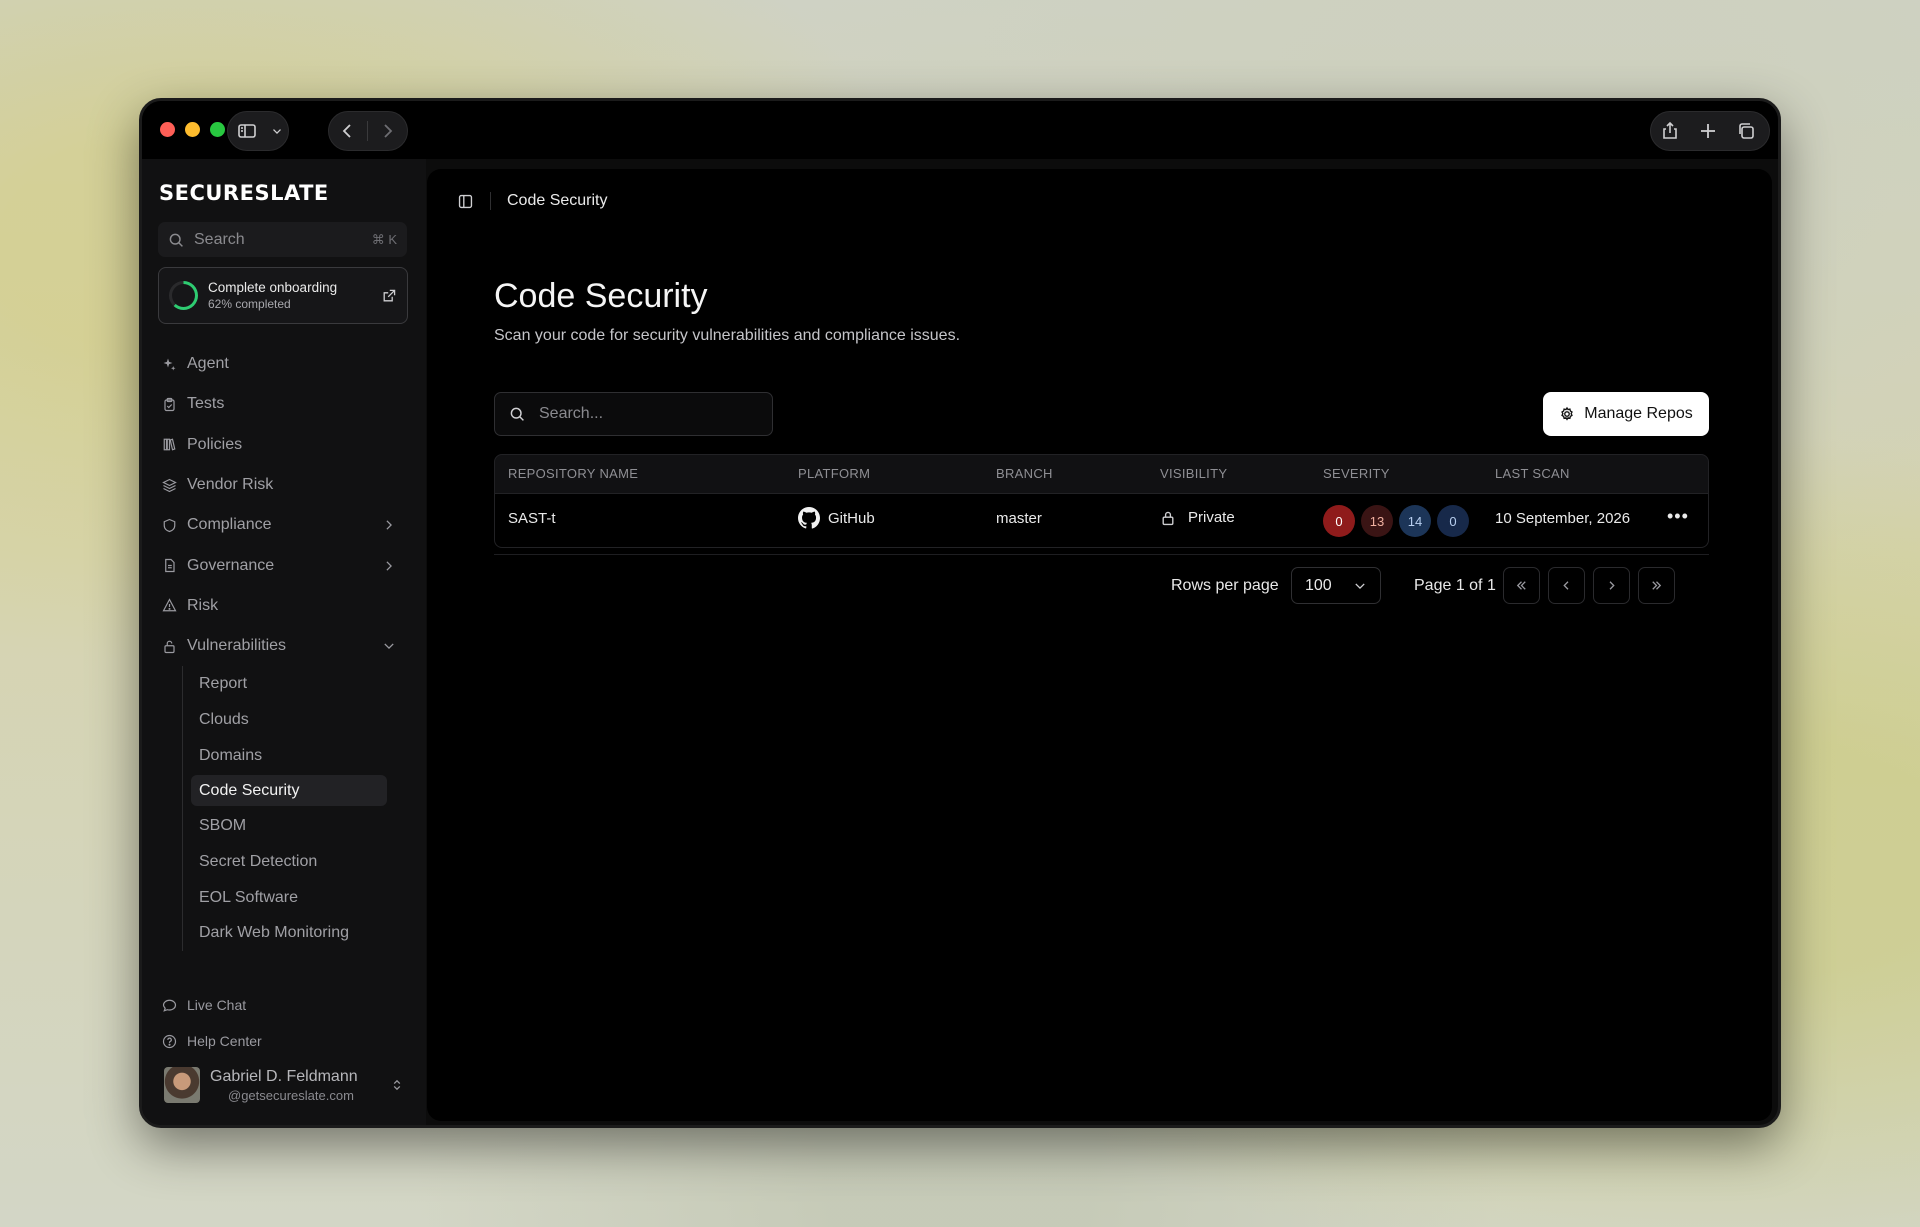 The image size is (1920, 1227). I want to click on page-indicator: Page 1 of 1, so click(1455, 585).